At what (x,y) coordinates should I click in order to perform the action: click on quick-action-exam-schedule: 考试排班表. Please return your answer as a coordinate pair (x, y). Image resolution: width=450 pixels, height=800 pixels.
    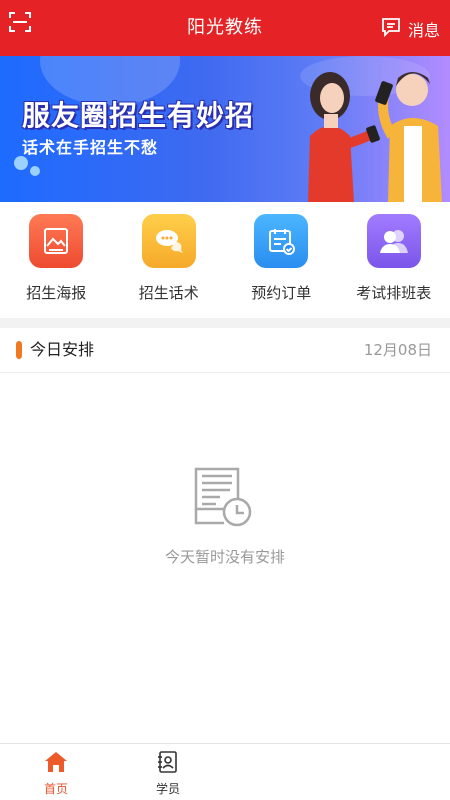
    Looking at the image, I should click on (394, 260).